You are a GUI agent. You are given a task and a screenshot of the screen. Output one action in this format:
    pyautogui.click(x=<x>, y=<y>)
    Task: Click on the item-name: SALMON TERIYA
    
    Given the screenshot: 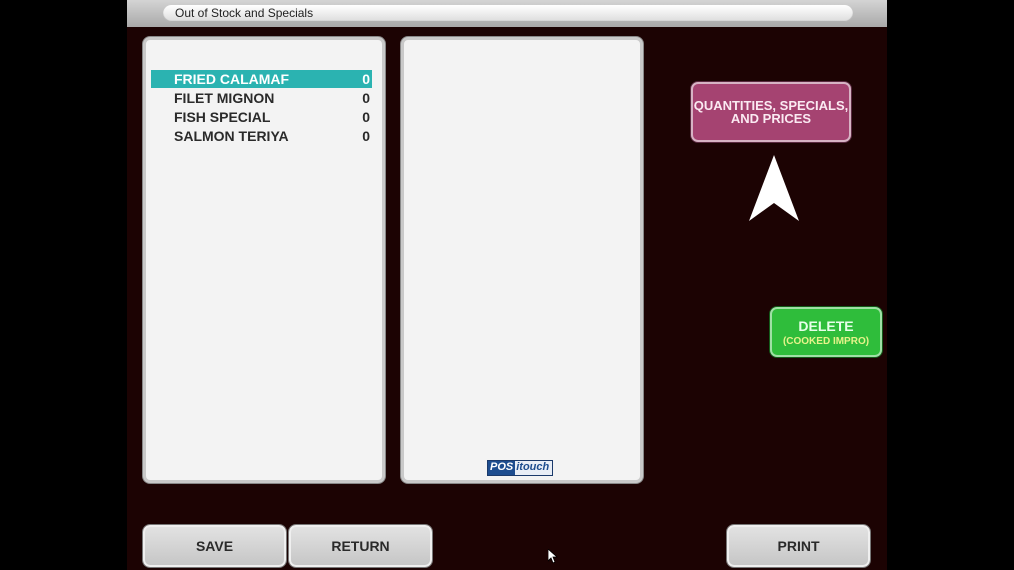 What is the action you would take?
    pyautogui.click(x=231, y=136)
    